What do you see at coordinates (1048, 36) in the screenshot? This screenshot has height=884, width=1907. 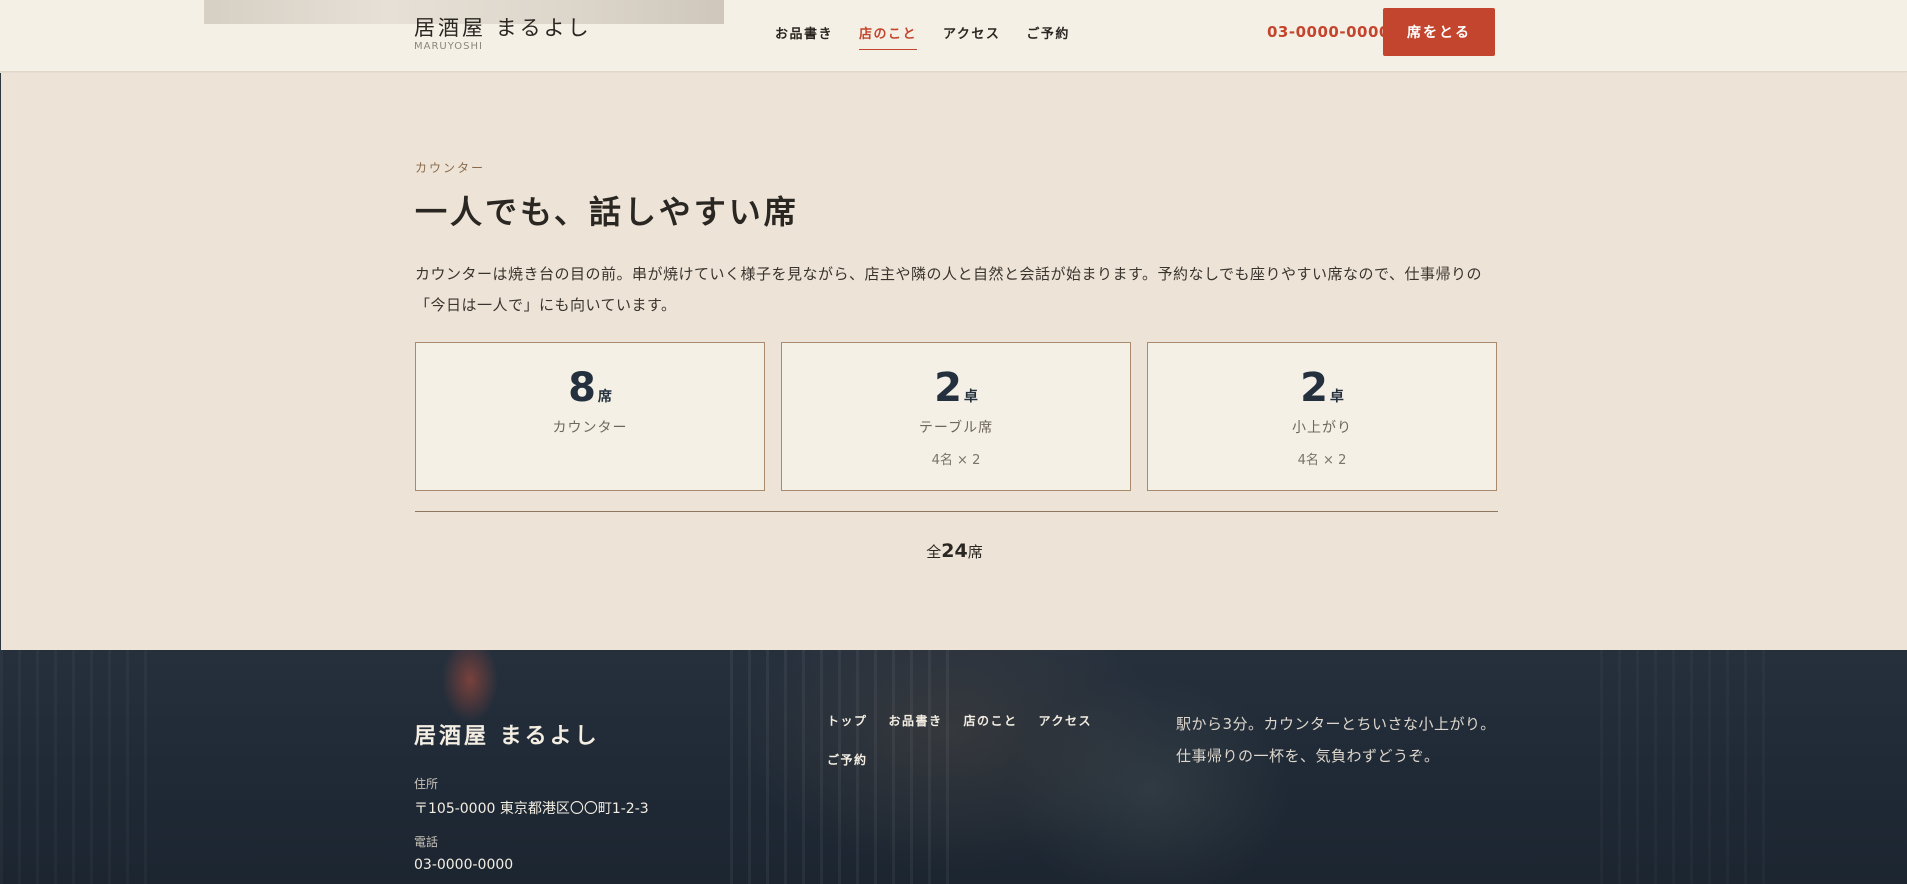 I see `nav-item-reservation: ご予約` at bounding box center [1048, 36].